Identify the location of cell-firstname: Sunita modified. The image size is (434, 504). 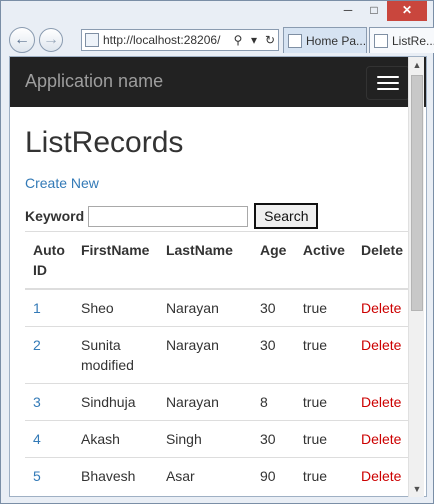
(115, 355).